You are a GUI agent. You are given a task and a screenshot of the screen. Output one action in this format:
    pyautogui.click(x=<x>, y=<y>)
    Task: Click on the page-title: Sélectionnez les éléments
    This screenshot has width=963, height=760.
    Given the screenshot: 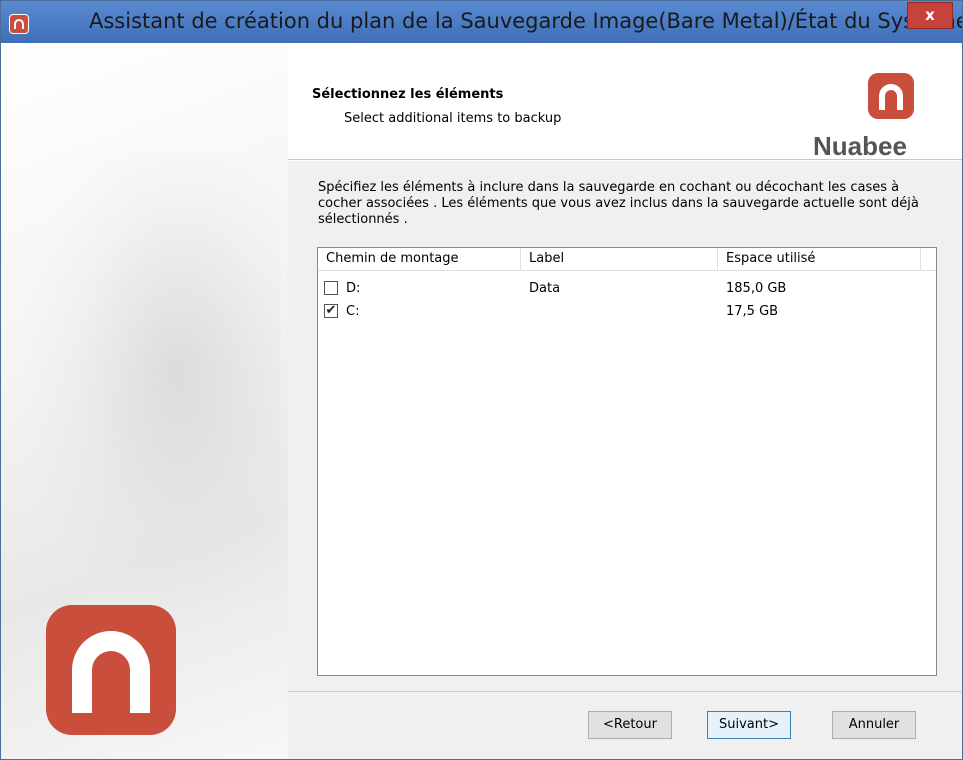 What is the action you would take?
    pyautogui.click(x=408, y=94)
    